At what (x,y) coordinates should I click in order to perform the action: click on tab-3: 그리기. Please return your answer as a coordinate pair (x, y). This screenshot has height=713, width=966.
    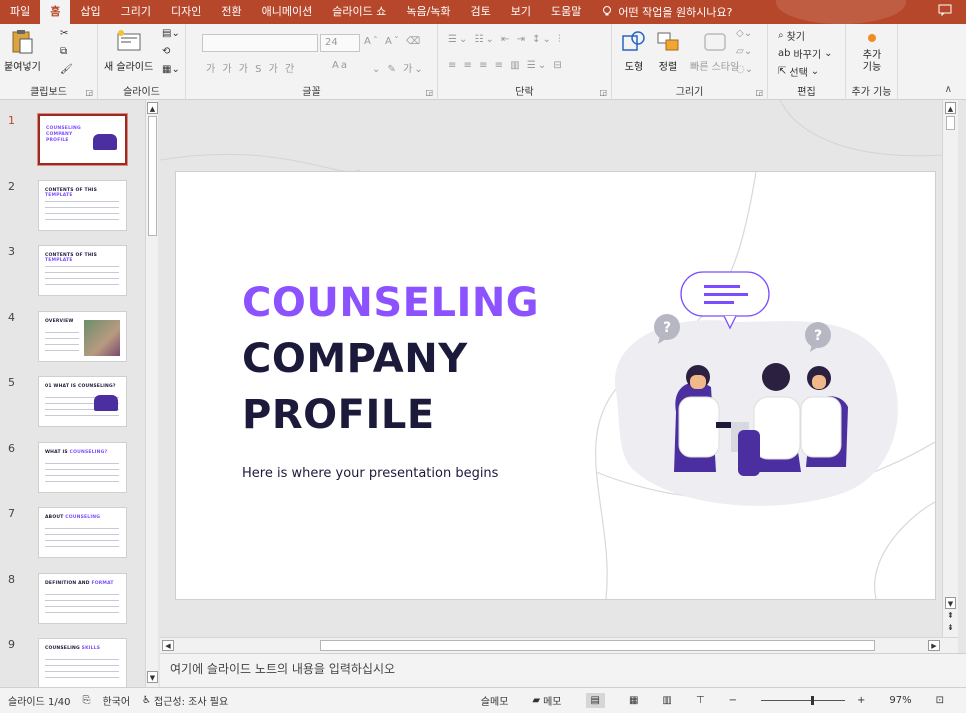
    Looking at the image, I should click on (136, 12).